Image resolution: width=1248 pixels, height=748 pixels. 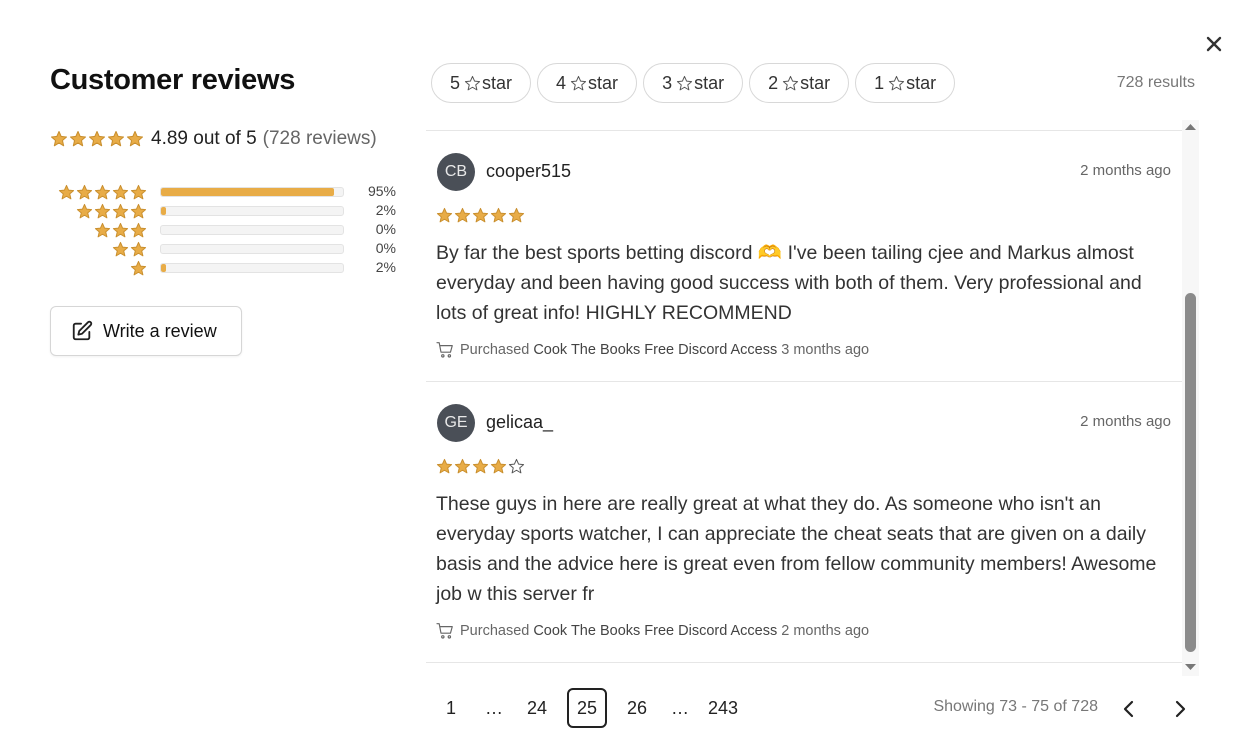 I want to click on filter-number: 1, so click(x=879, y=82).